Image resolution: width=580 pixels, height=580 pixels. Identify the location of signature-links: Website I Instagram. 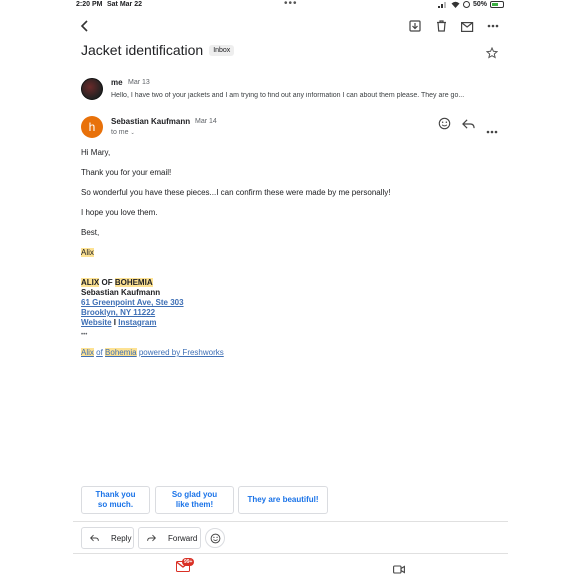
(118, 322).